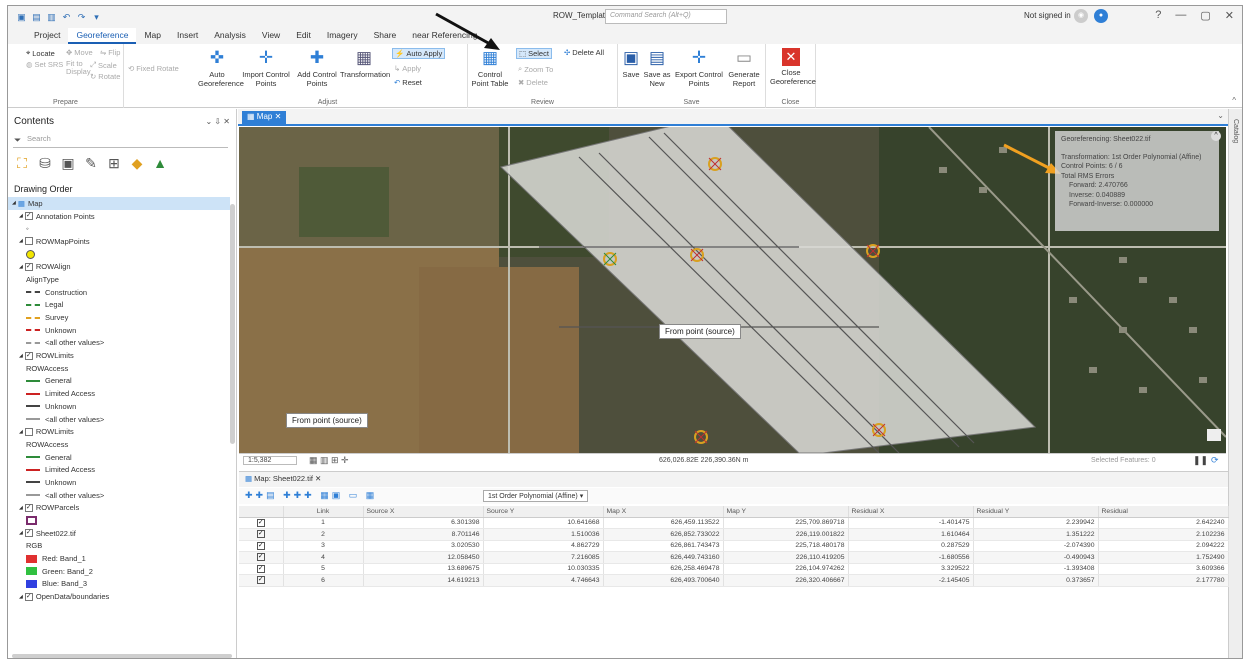  What do you see at coordinates (699, 68) in the screenshot?
I see `export-control-points-button: ✛ Export Control Points` at bounding box center [699, 68].